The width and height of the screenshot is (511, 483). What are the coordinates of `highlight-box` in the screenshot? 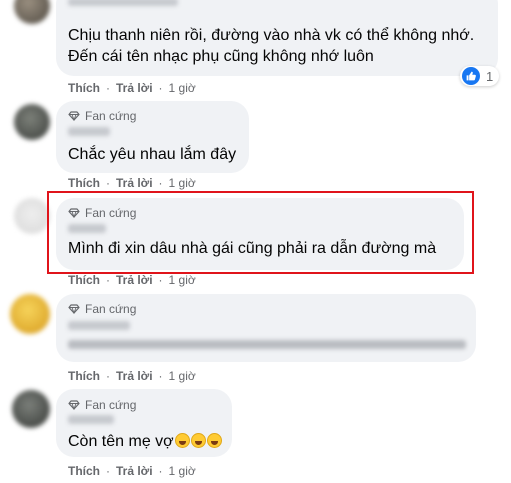 It's located at (260, 232).